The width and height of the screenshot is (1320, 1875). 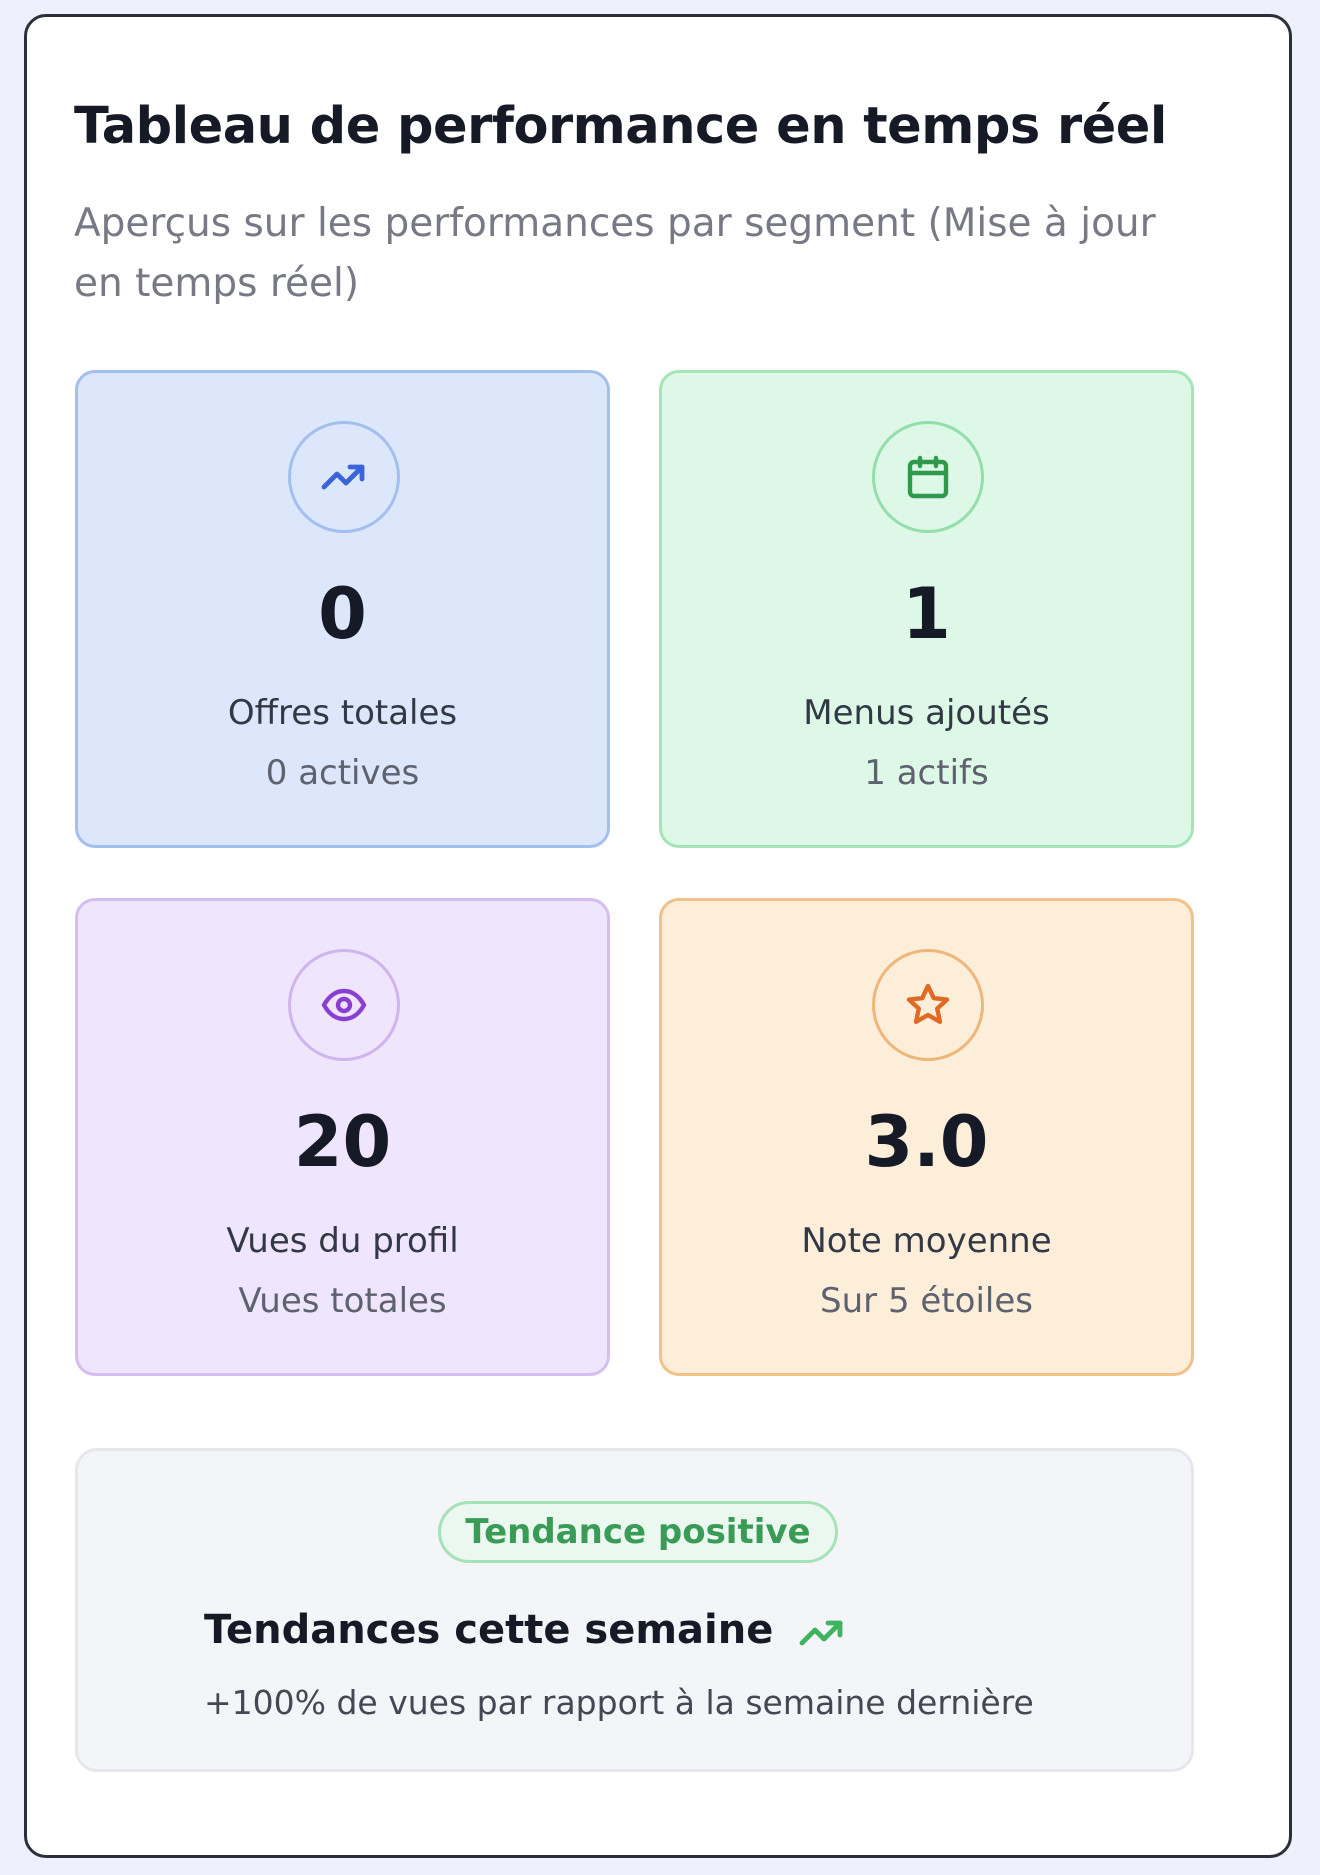 I want to click on eye-icon, so click(x=344, y=1005).